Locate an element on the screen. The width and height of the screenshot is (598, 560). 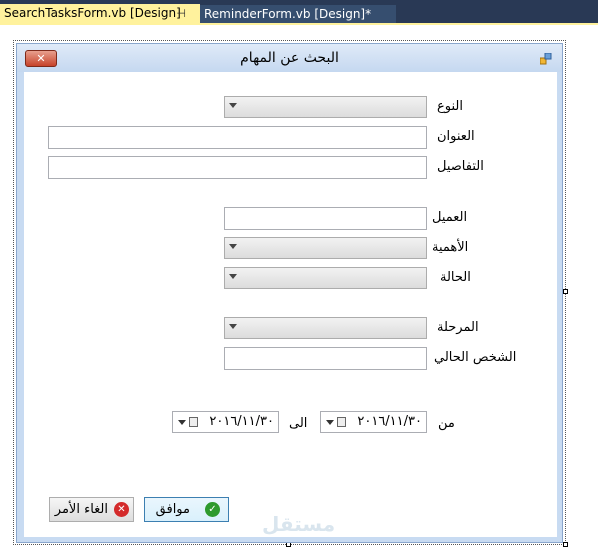
stage-label: المرحلة is located at coordinates (458, 327).